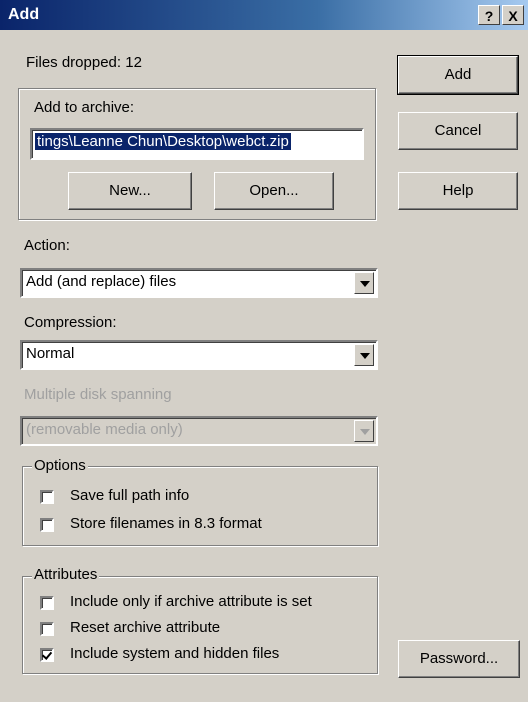 The width and height of the screenshot is (528, 702). Describe the element at coordinates (458, 191) in the screenshot. I see `help-button: Help` at that location.